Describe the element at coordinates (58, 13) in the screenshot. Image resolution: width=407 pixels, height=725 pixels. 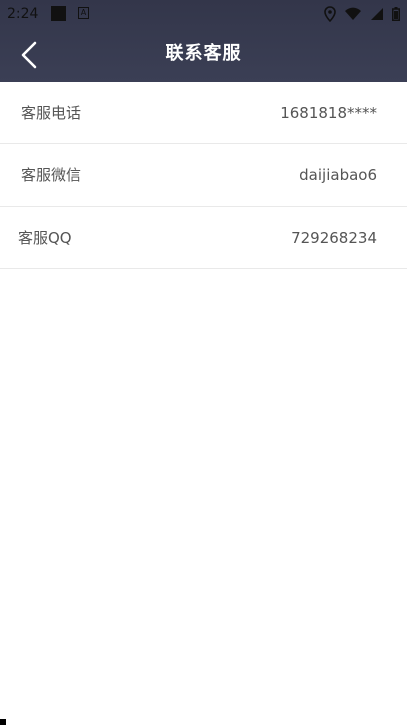
I see `square-icon` at that location.